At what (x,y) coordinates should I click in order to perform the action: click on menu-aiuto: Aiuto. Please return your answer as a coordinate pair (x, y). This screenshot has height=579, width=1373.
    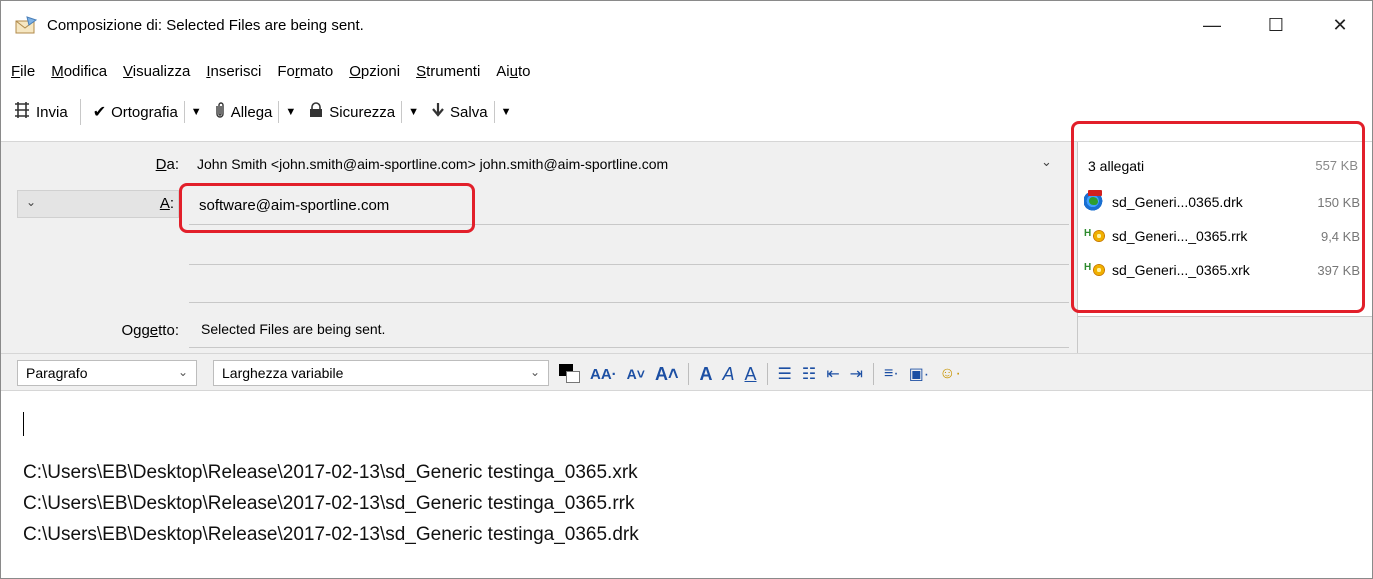
    Looking at the image, I should click on (513, 71).